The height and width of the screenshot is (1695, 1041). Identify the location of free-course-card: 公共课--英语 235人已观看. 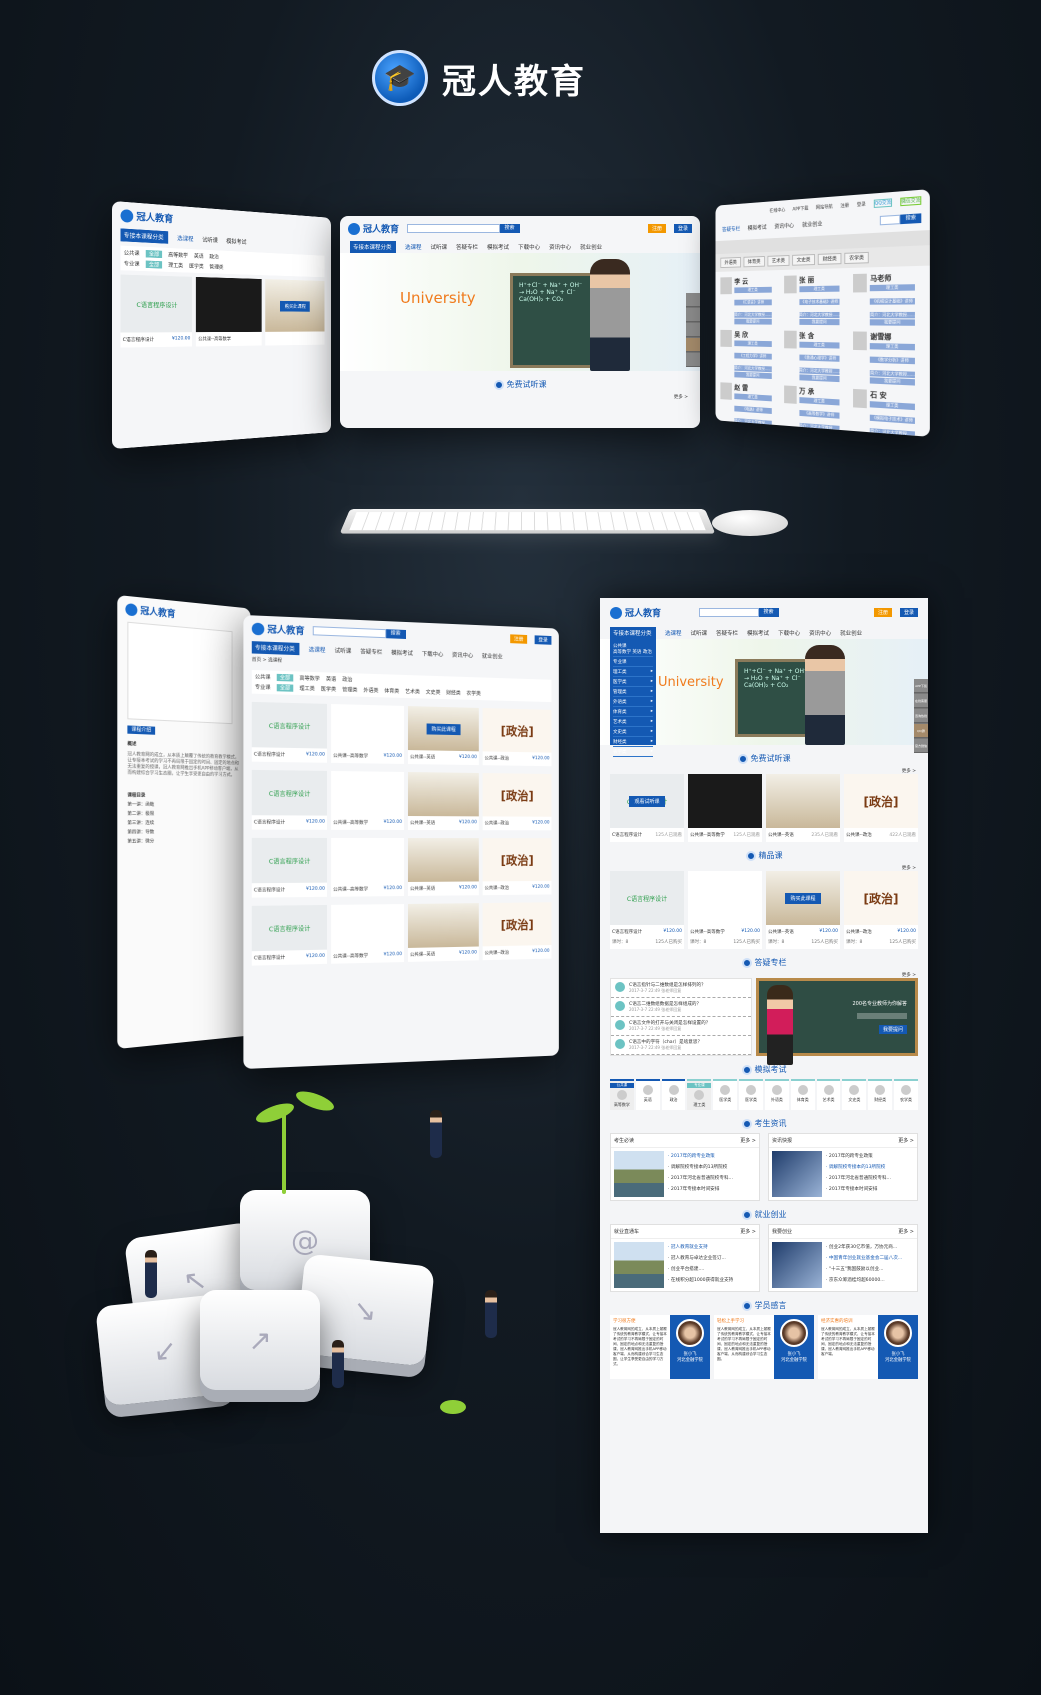
(803, 808).